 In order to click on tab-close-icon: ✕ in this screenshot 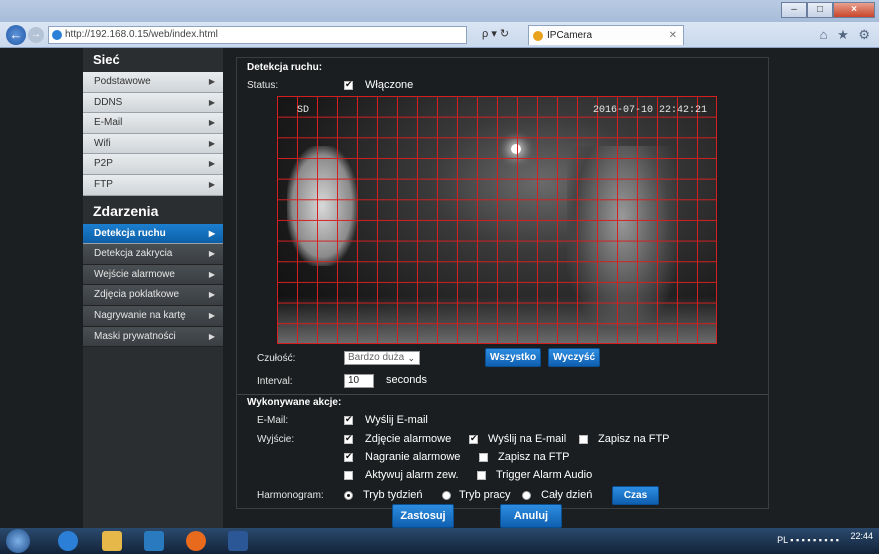, I will do `click(673, 35)`.